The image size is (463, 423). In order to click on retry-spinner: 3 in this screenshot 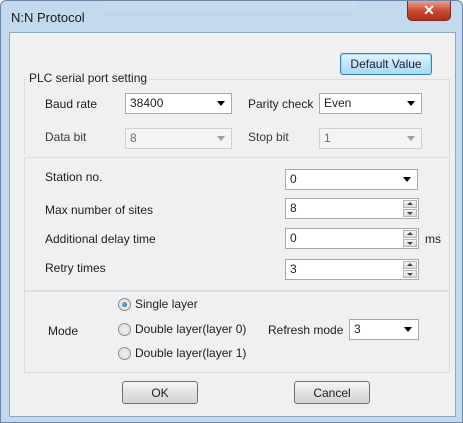, I will do `click(352, 269)`.